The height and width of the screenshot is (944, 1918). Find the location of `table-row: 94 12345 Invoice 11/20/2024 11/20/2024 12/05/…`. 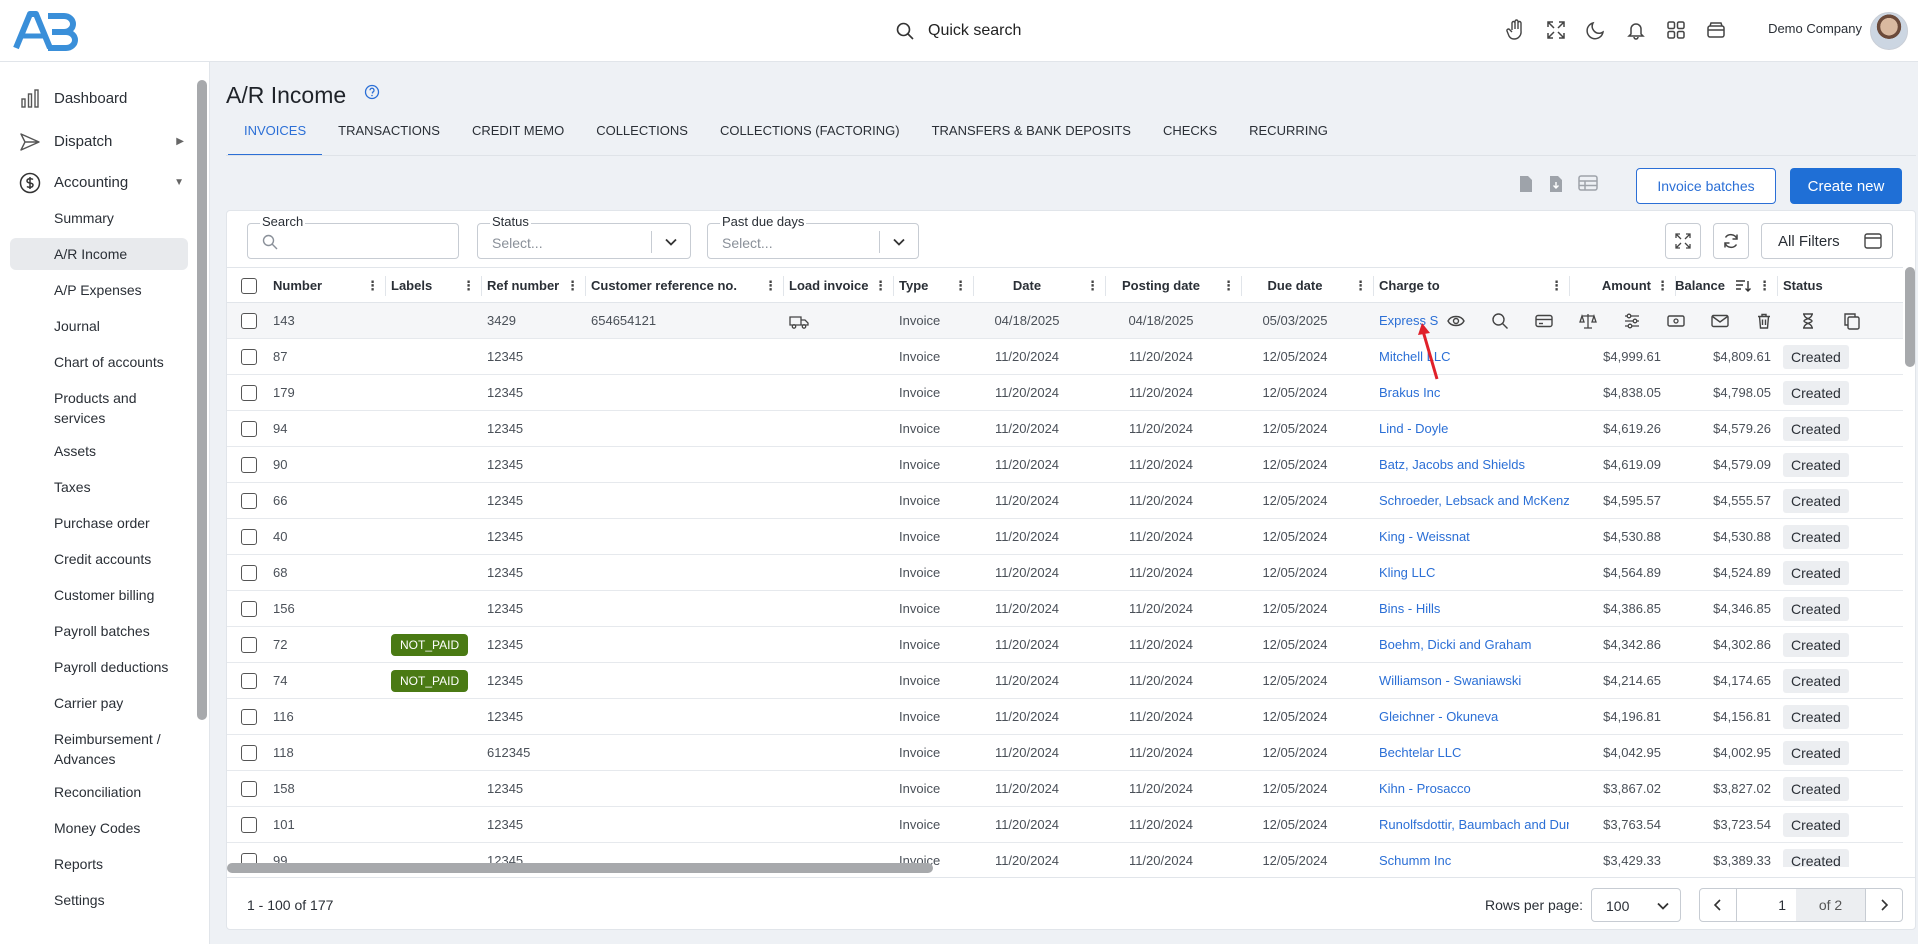

table-row: 94 12345 Invoice 11/20/2024 11/20/2024 12/05/… is located at coordinates (1065, 429).